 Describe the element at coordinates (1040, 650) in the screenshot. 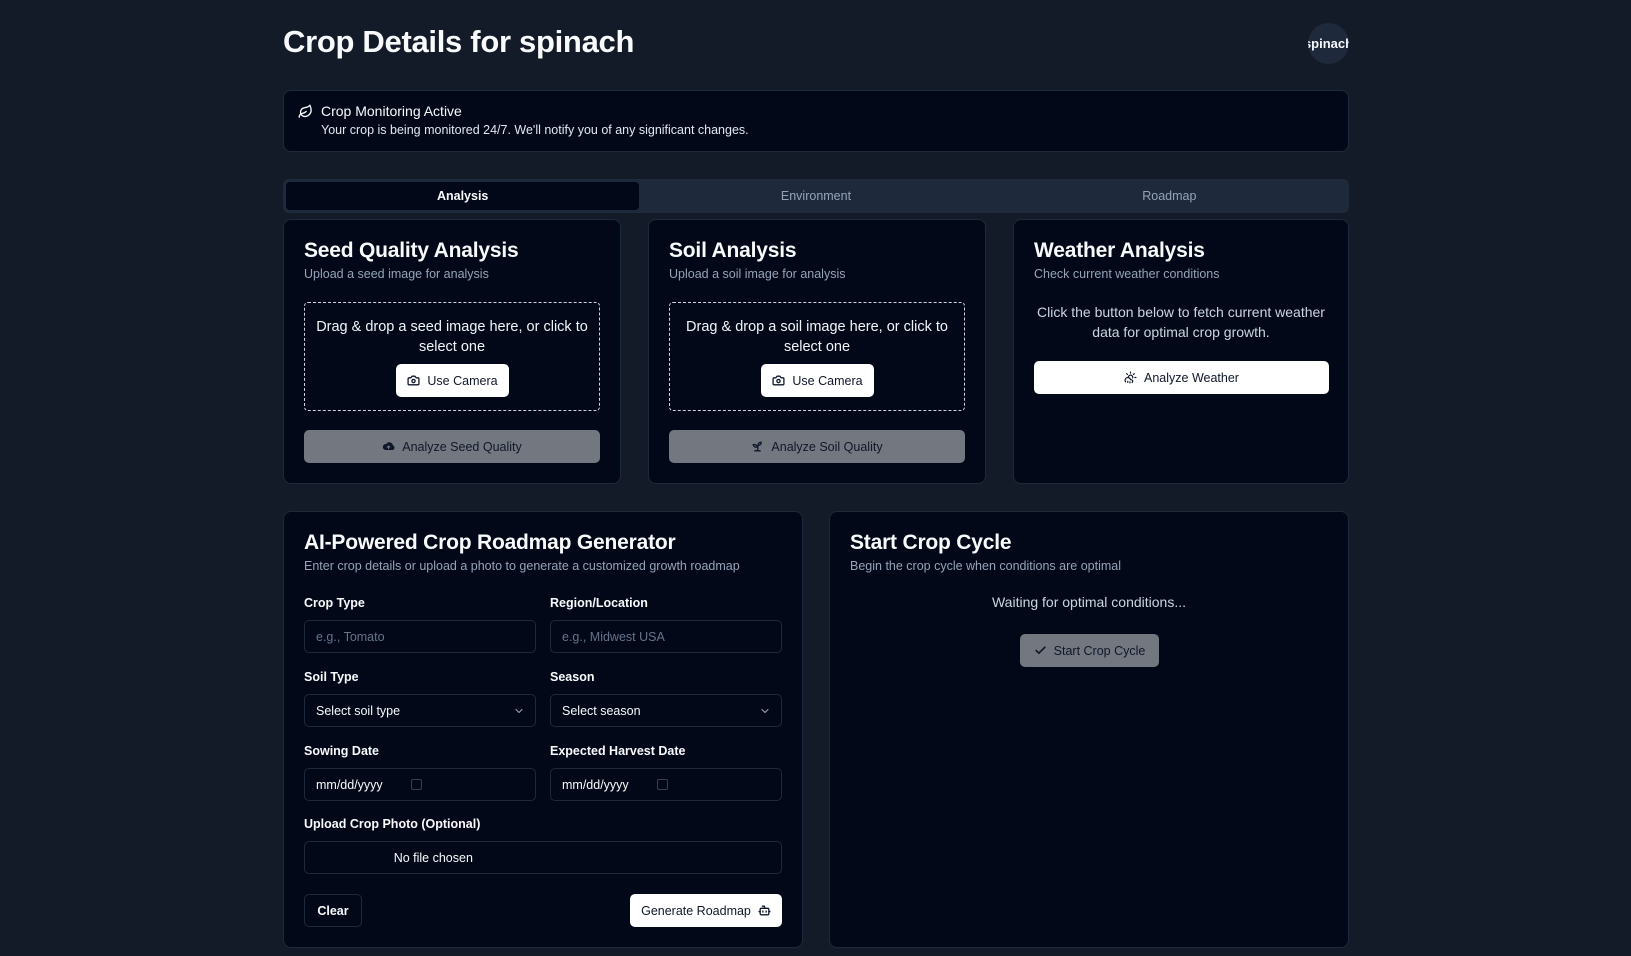

I see `check-icon` at that location.